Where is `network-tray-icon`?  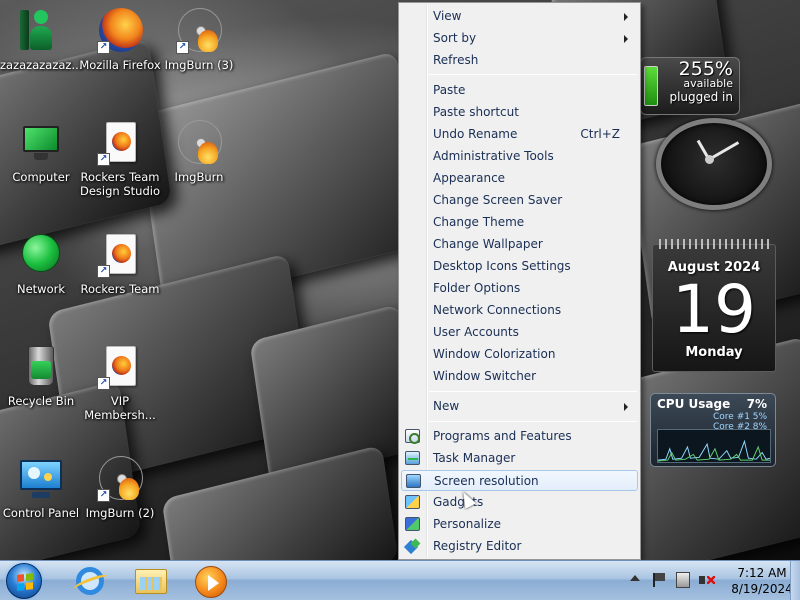
network-tray-icon is located at coordinates (683, 580).